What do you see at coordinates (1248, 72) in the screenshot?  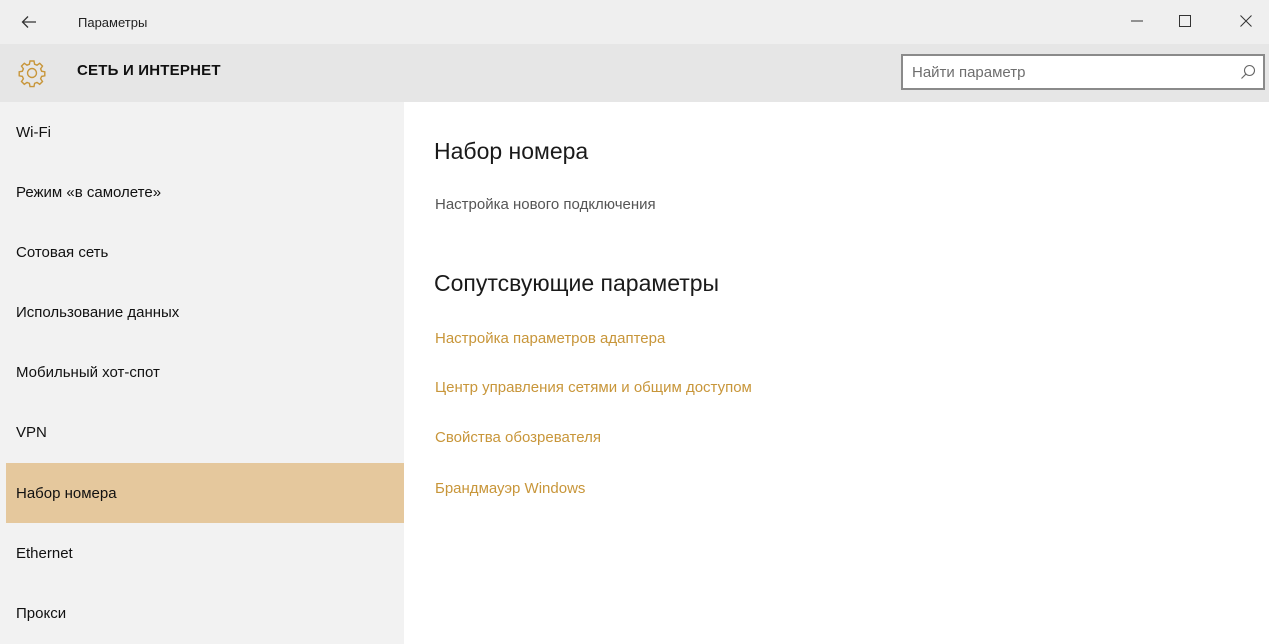 I see `search-icon` at bounding box center [1248, 72].